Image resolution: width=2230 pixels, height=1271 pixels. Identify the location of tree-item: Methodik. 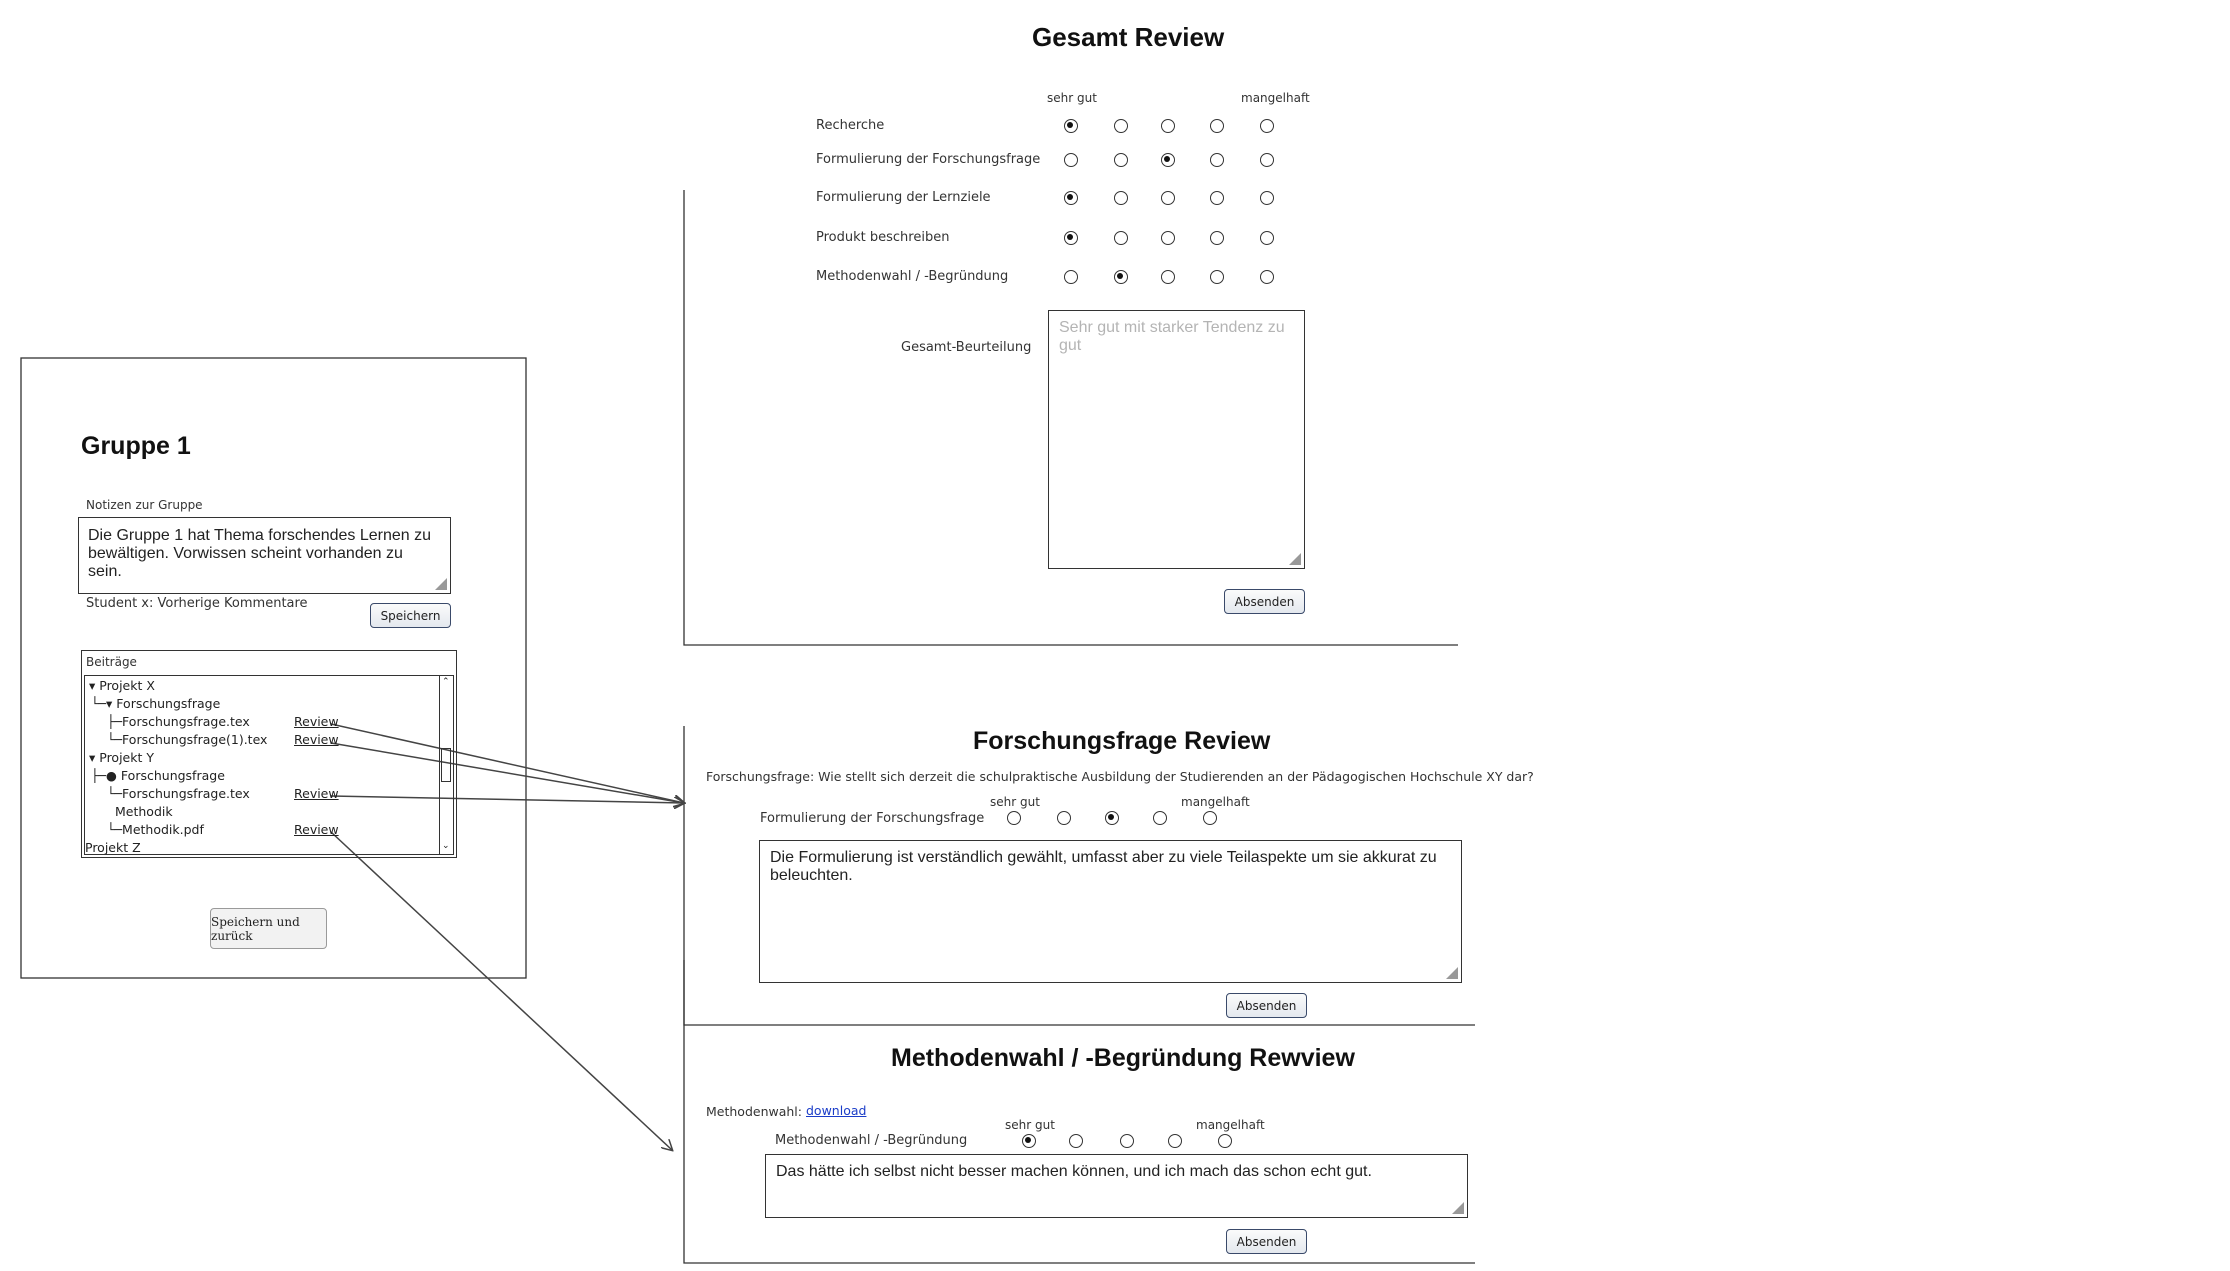
(144, 811).